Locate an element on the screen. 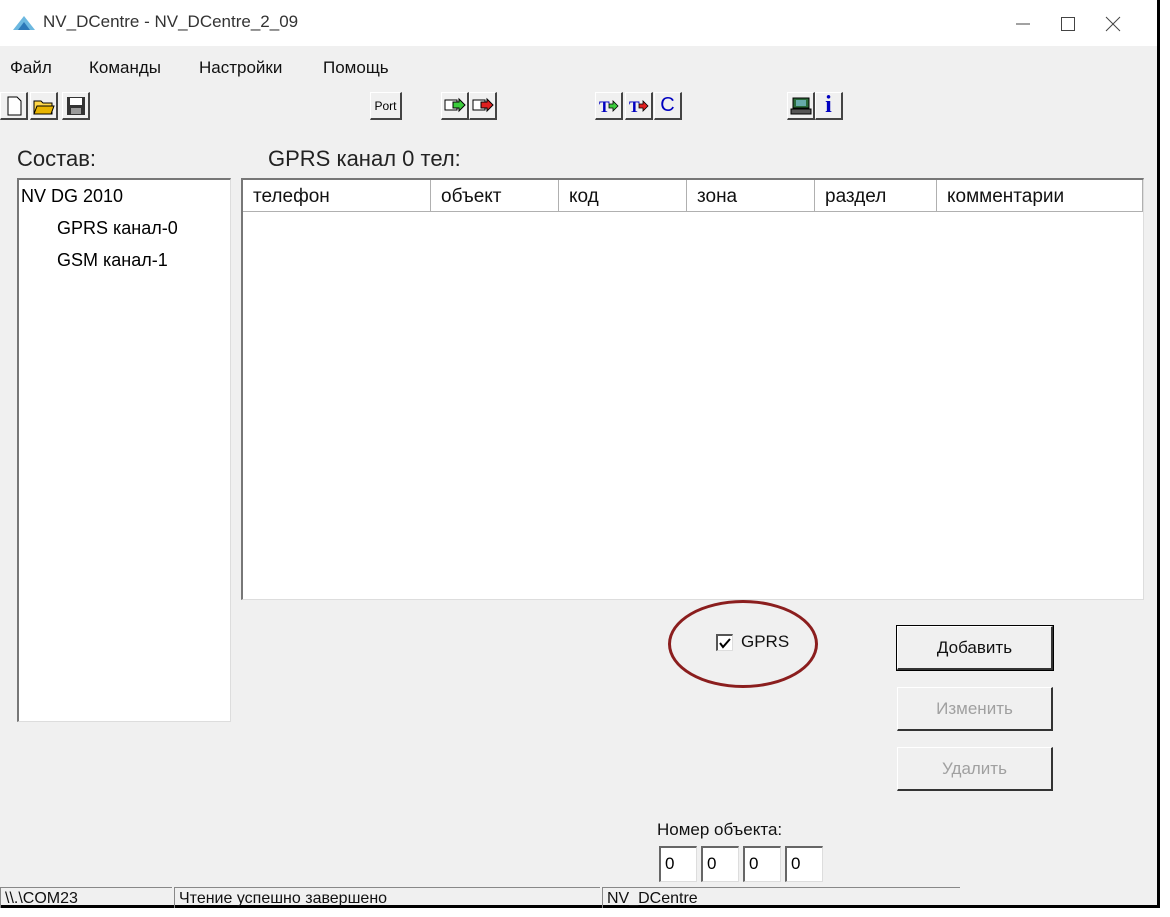 The height and width of the screenshot is (917, 1170). column-object: объект is located at coordinates (495, 196).